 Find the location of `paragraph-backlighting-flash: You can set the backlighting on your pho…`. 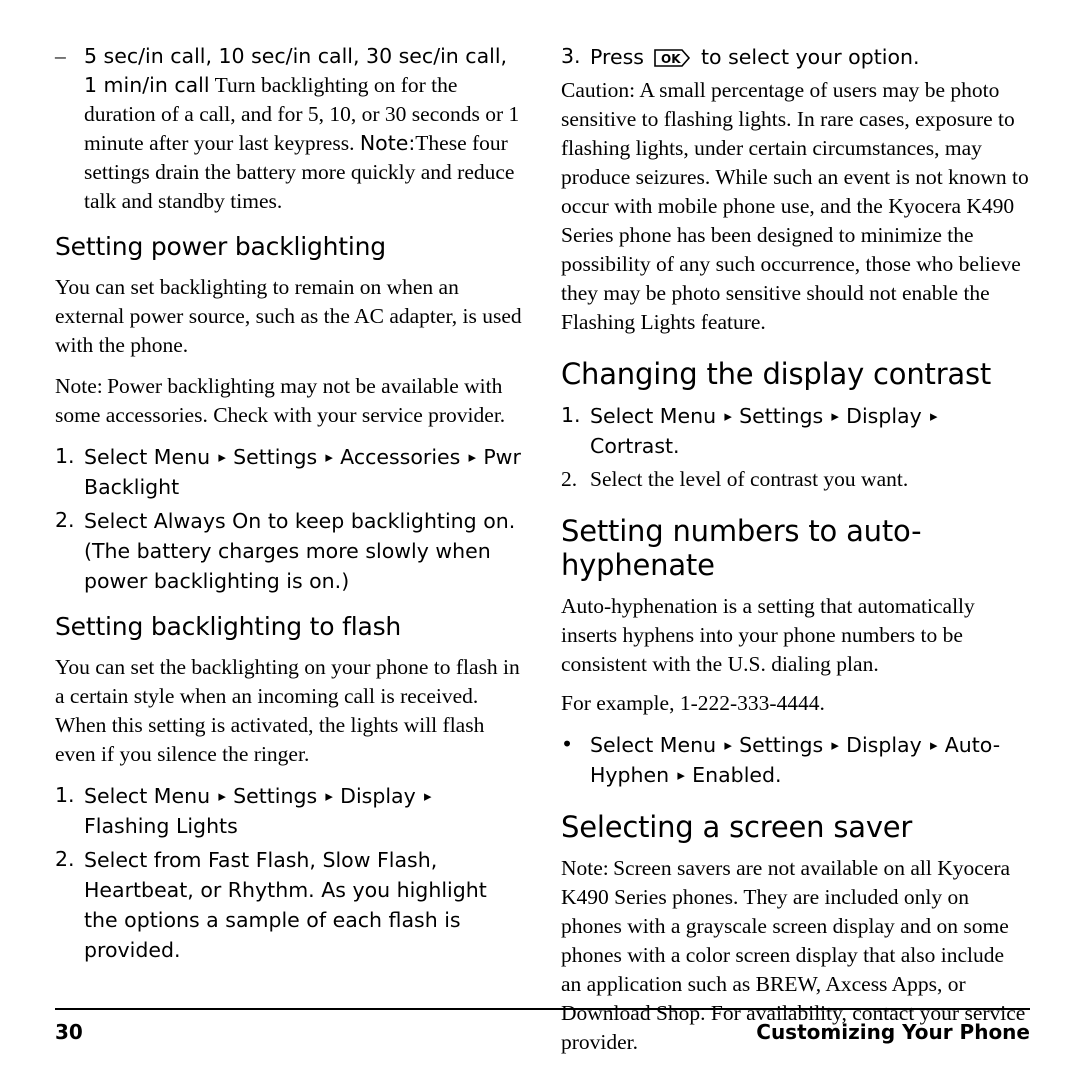

paragraph-backlighting-flash: You can set the backlighting on your pho… is located at coordinates (287, 710).